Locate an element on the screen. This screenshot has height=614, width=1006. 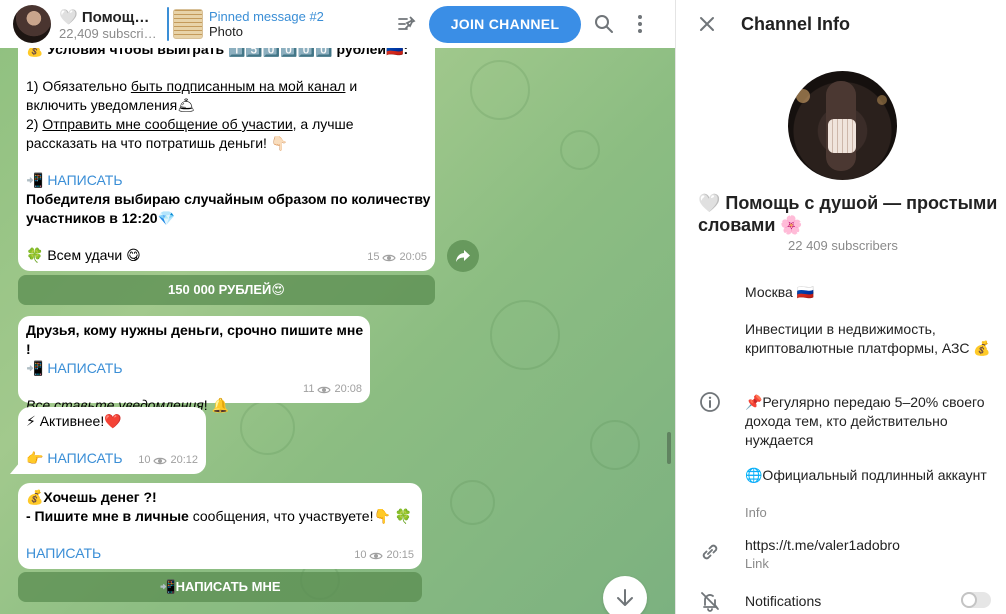
toggle-knob is located at coordinates (969, 600).